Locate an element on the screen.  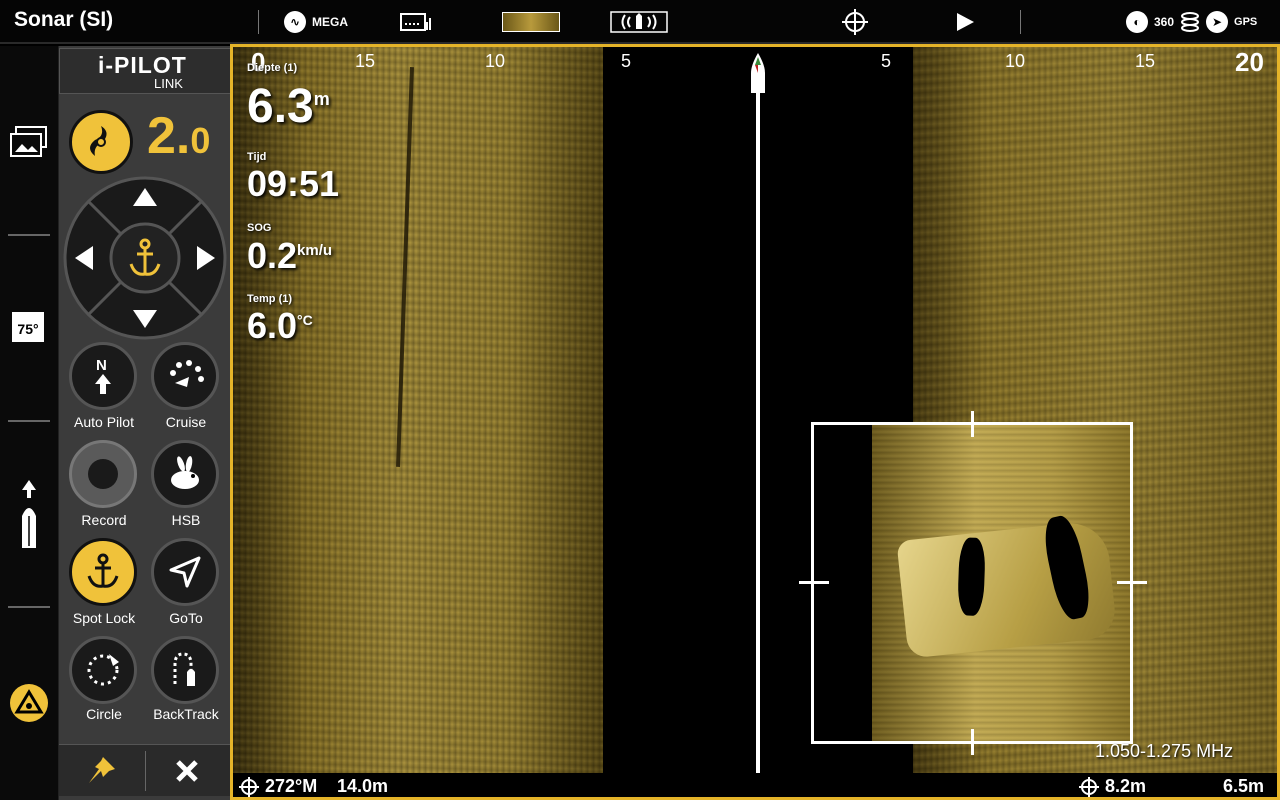
temp-unit: °C is located at coordinates (305, 320).